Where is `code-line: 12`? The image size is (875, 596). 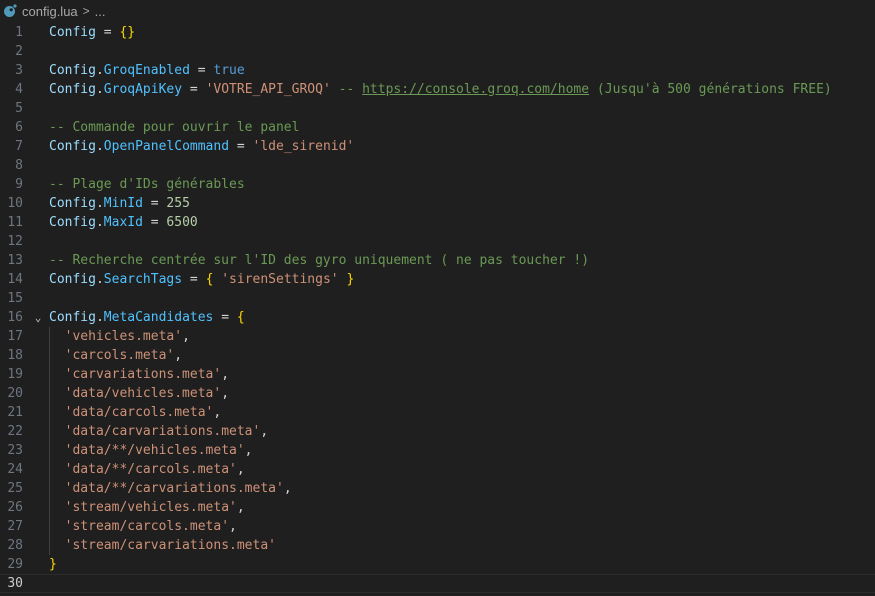
code-line: 12 is located at coordinates (437, 241).